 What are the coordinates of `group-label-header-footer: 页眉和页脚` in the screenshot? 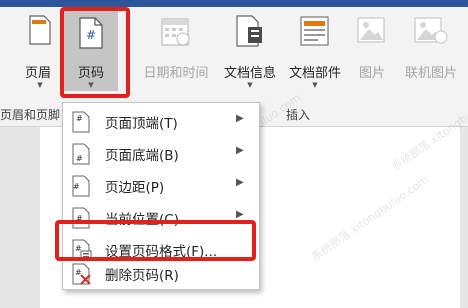 It's located at (30, 115).